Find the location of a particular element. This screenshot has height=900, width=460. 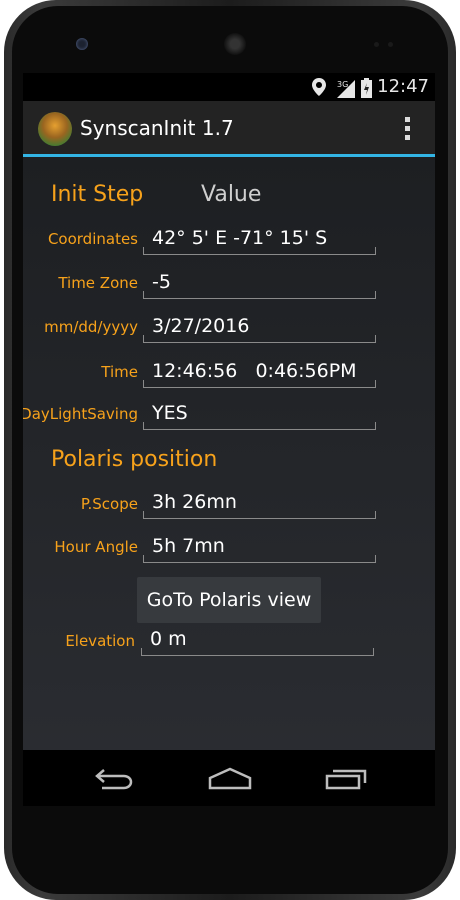

back-icon is located at coordinates (115, 780).